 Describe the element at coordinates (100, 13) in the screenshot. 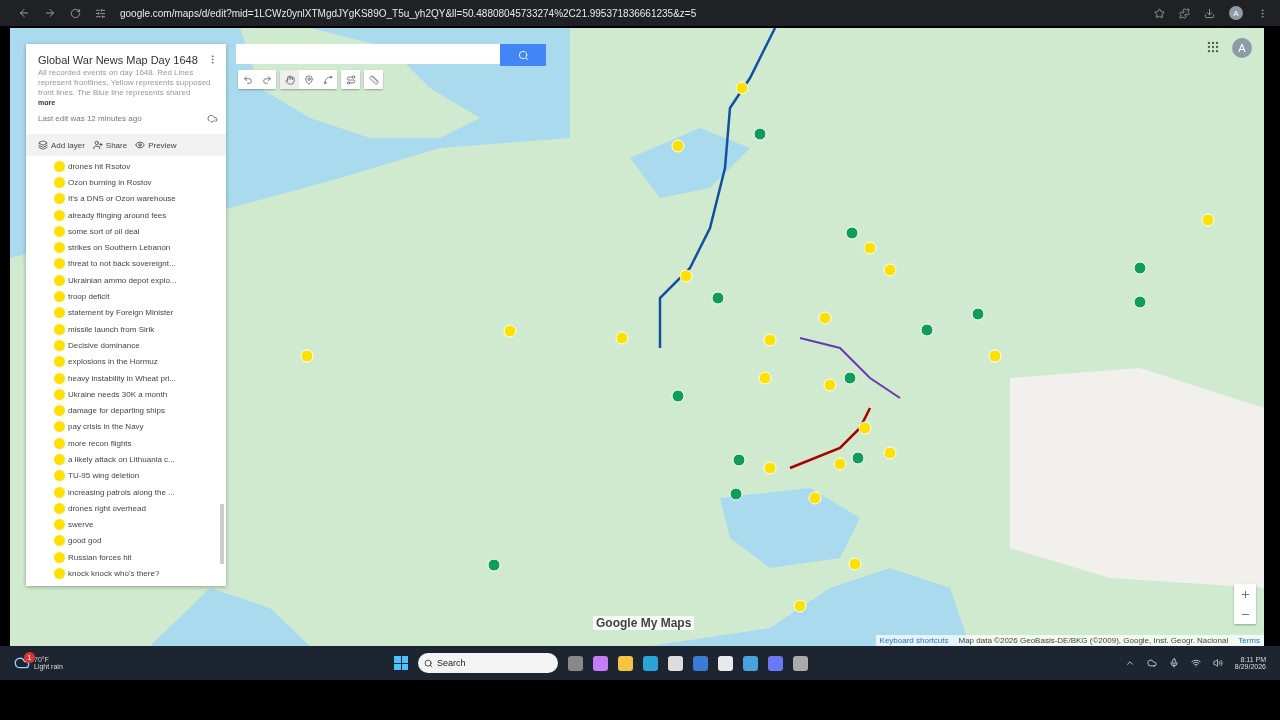

I see `site-settings-icon` at that location.